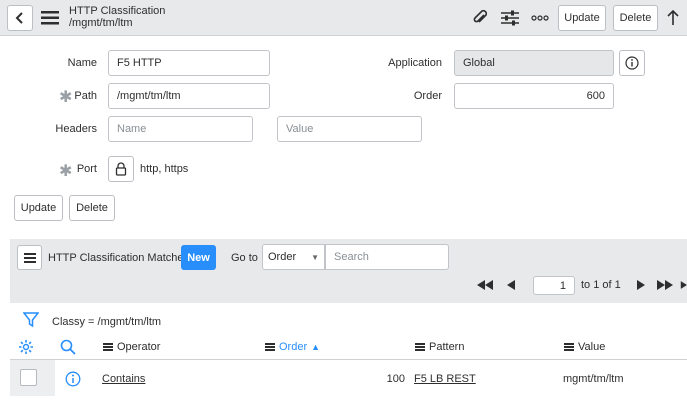 The height and width of the screenshot is (403, 687). Describe the element at coordinates (635, 18) in the screenshot. I see `header-delete-button: Delete` at that location.